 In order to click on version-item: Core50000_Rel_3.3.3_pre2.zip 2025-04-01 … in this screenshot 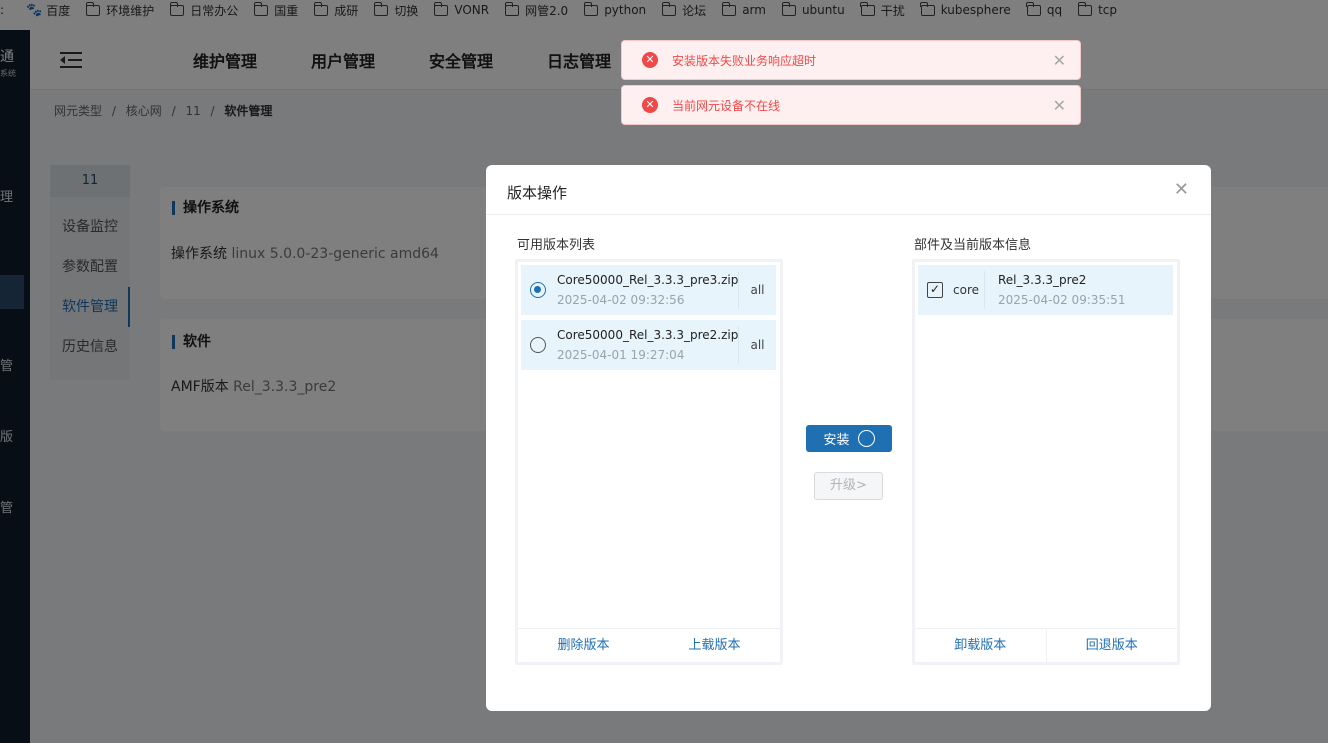, I will do `click(648, 345)`.